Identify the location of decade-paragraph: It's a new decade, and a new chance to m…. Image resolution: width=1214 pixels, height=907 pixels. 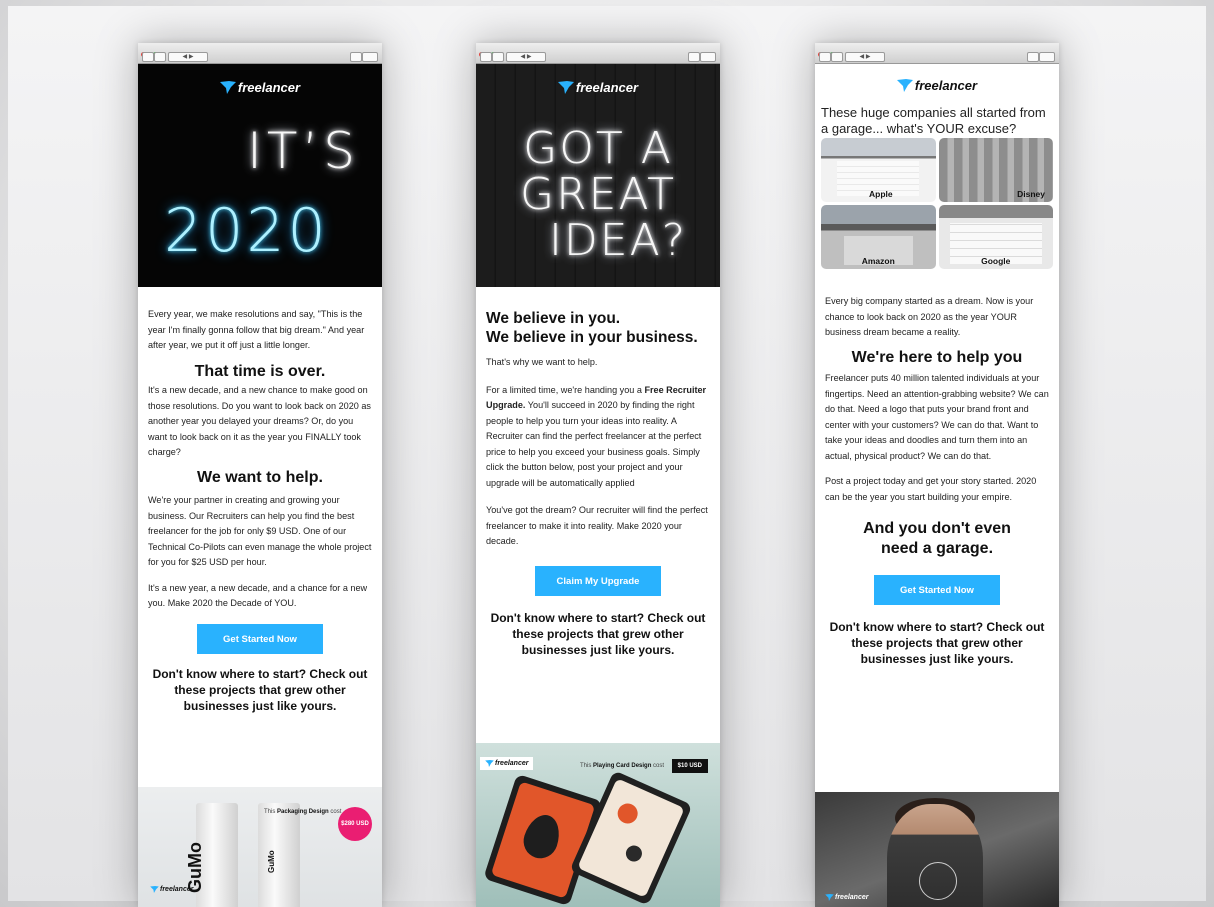
(259, 421).